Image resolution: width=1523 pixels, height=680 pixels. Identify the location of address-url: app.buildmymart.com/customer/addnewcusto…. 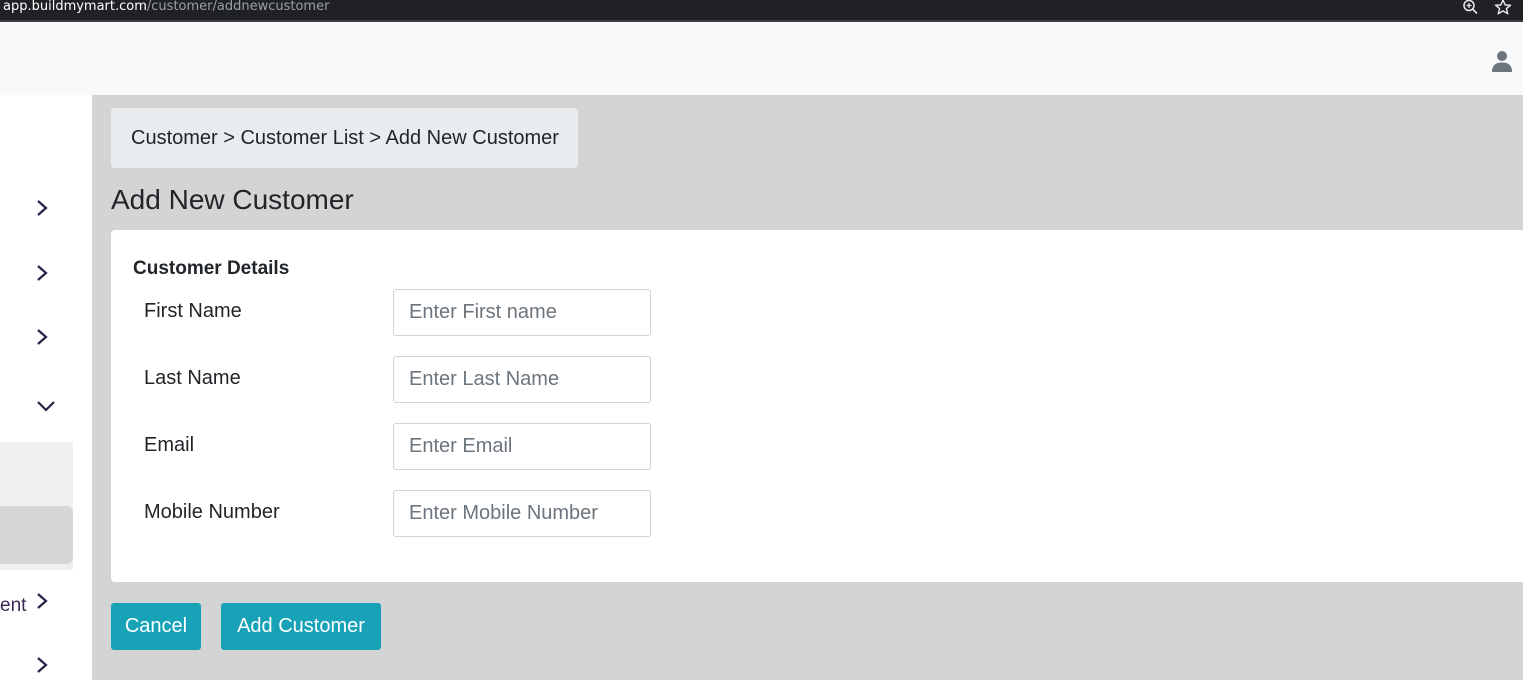
(166, 7).